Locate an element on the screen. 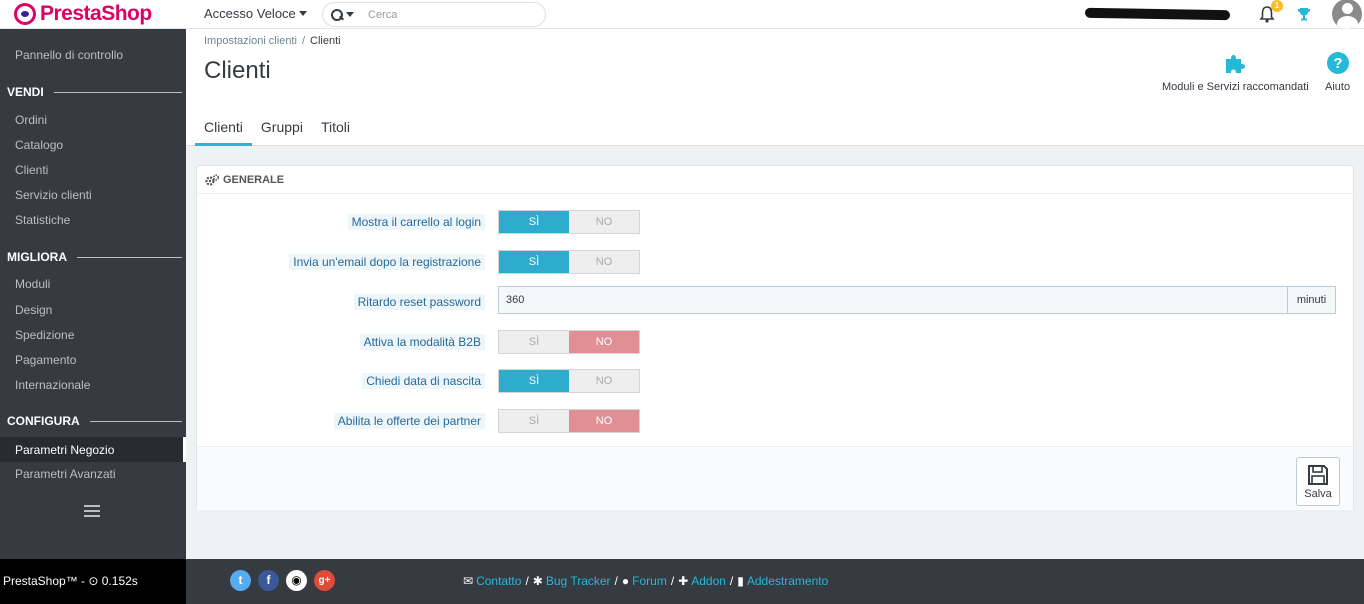 The width and height of the screenshot is (1364, 604). sidebar-item-customer-service: Servizio clienti is located at coordinates (53, 195).